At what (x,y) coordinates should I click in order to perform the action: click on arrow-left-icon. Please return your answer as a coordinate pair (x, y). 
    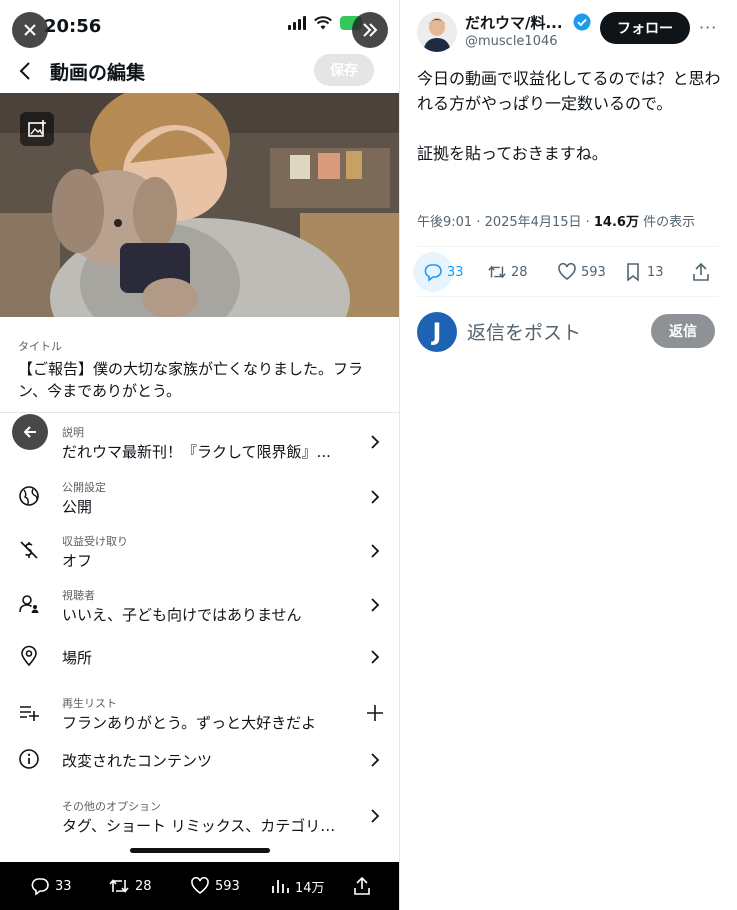
    Looking at the image, I should click on (29, 432).